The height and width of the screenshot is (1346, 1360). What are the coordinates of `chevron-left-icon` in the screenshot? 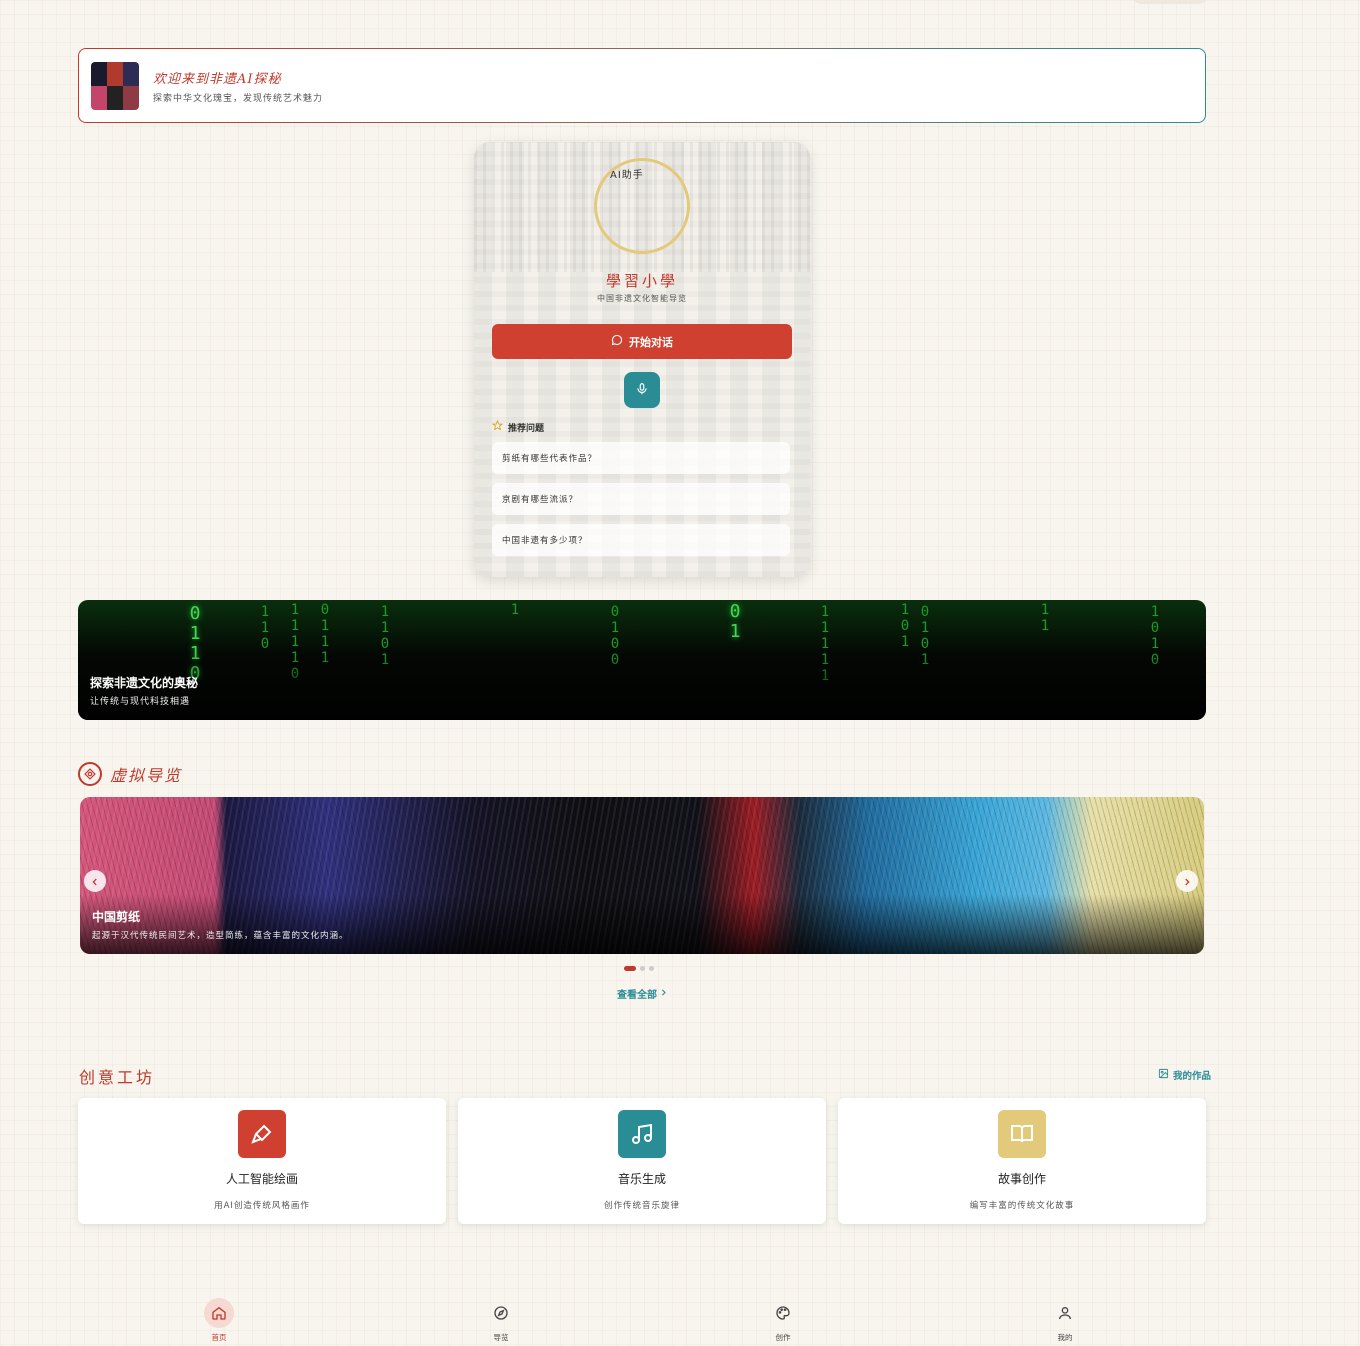 It's located at (95, 881).